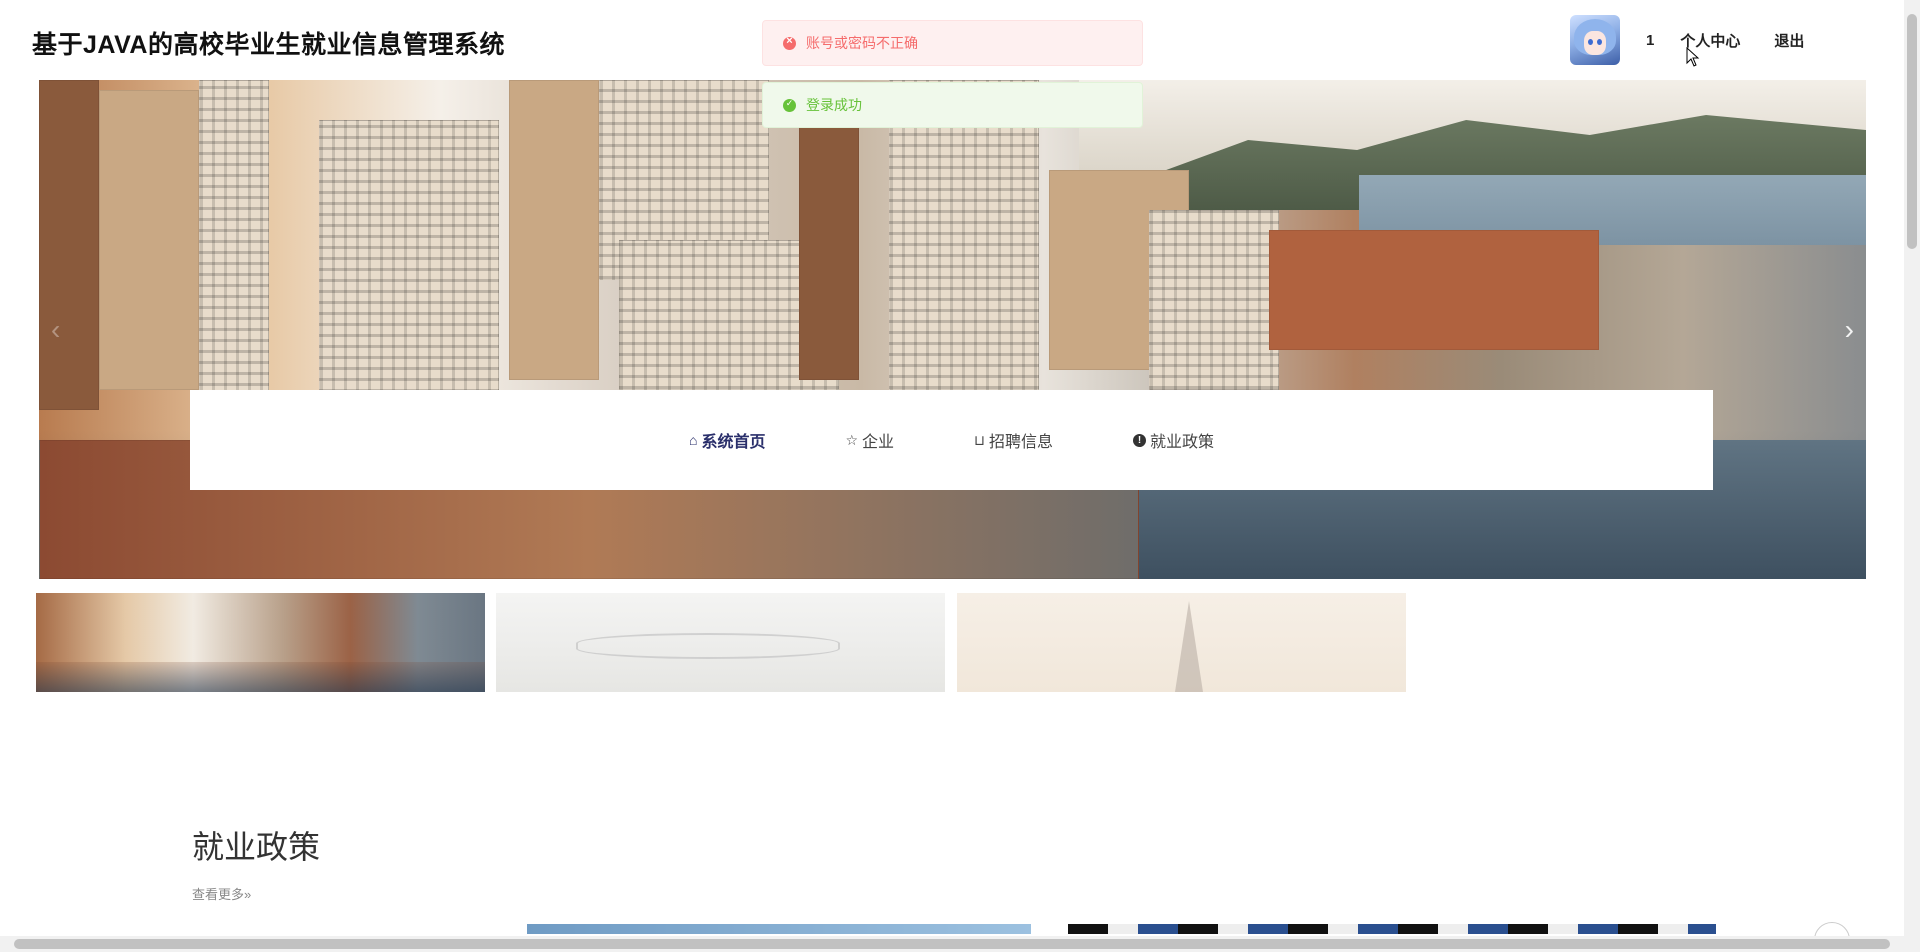 The image size is (1920, 952). What do you see at coordinates (952, 105) in the screenshot?
I see `success-toast: 登录成功` at bounding box center [952, 105].